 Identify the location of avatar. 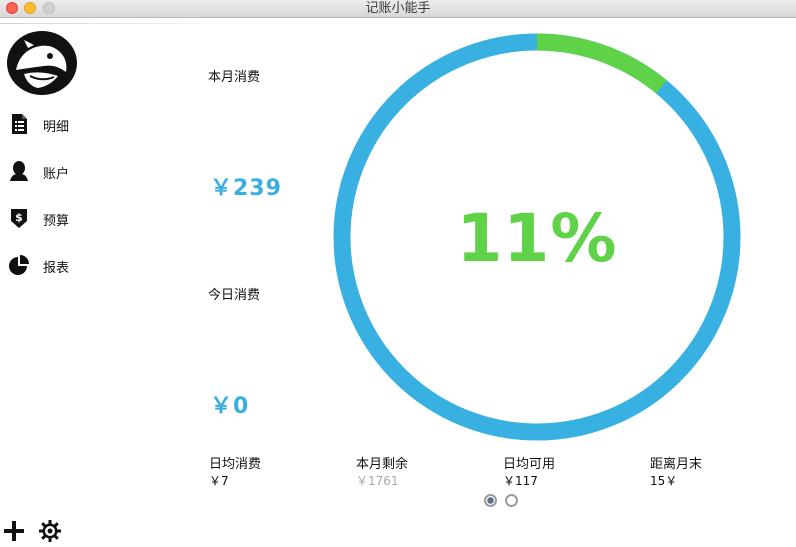
(42, 63).